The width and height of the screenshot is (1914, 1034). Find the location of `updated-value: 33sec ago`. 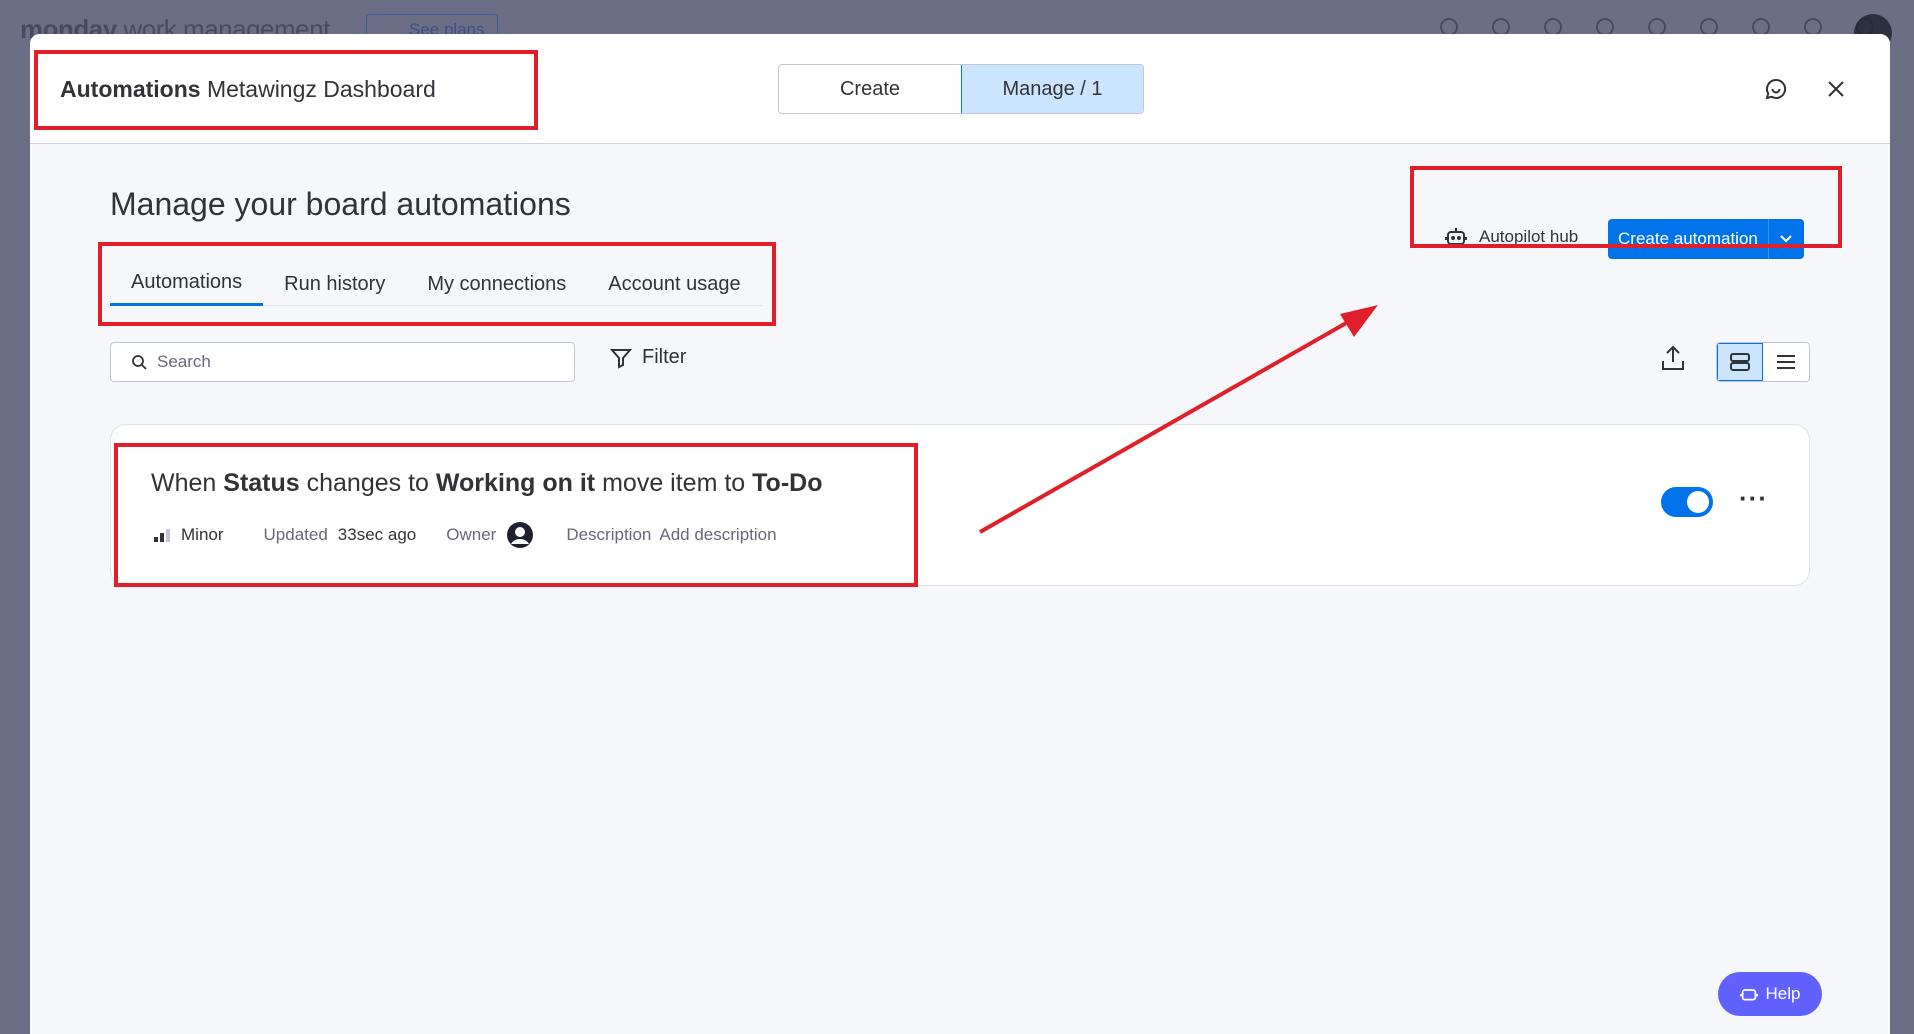

updated-value: 33sec ago is located at coordinates (377, 534).